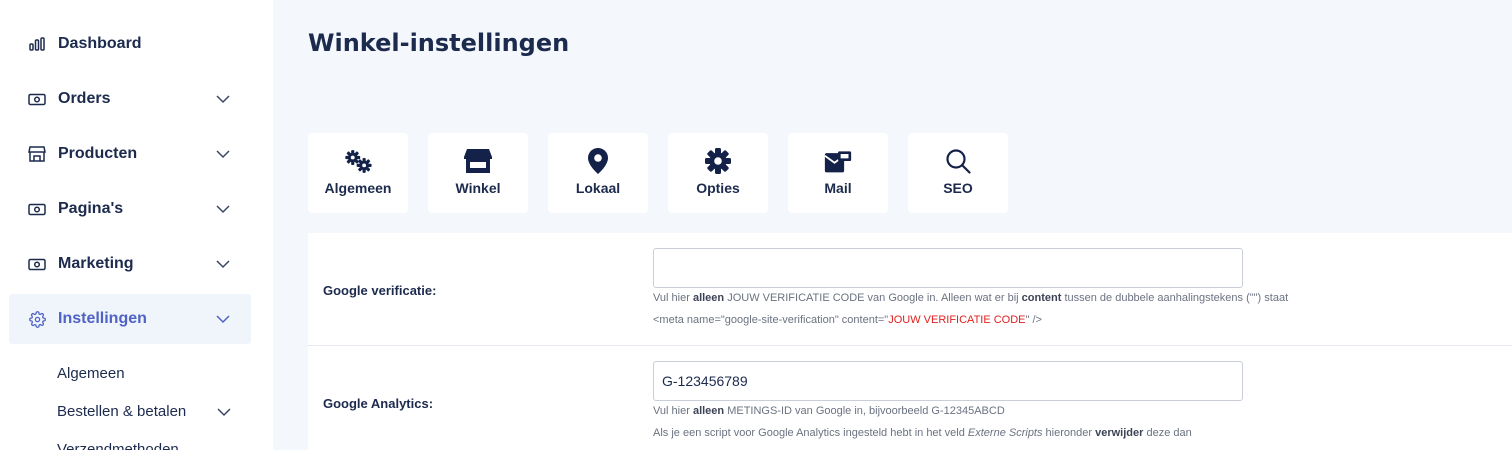 The image size is (1512, 450). Describe the element at coordinates (378, 403) in the screenshot. I see `google-analytics-label: Google Analytics:` at that location.